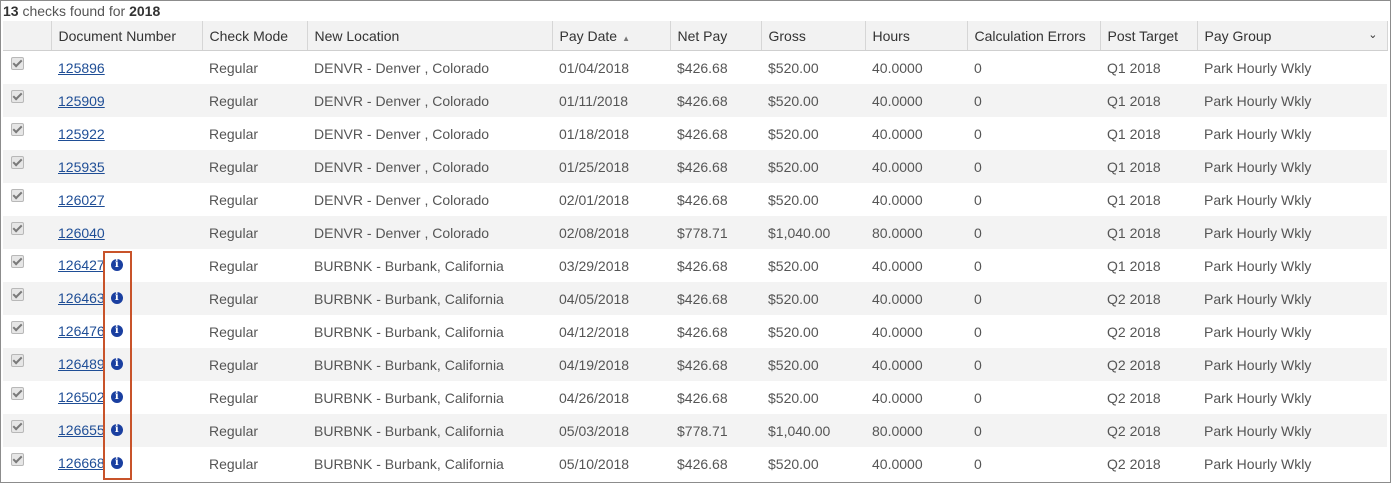  Describe the element at coordinates (81, 298) in the screenshot. I see `document-number-link: 126463` at that location.